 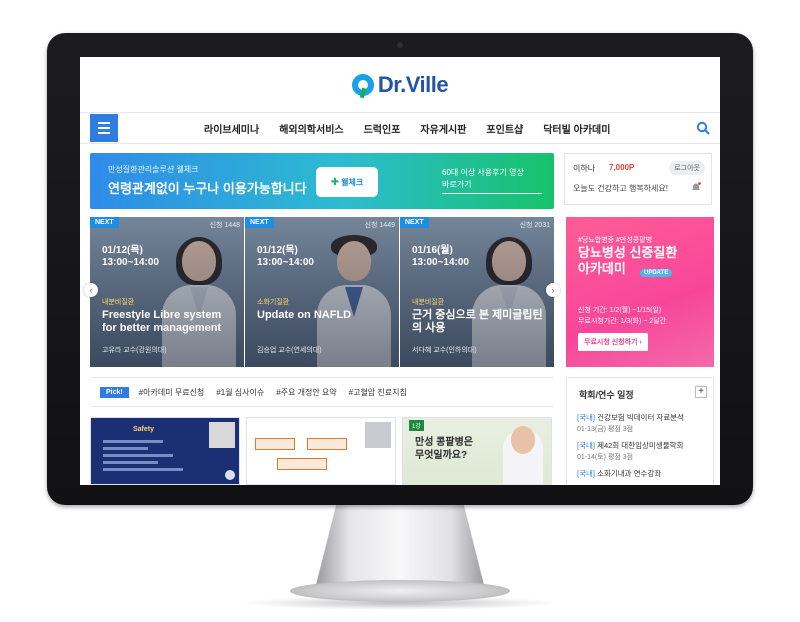 What do you see at coordinates (687, 168) in the screenshot?
I see `logout-button: 로그아웃` at bounding box center [687, 168].